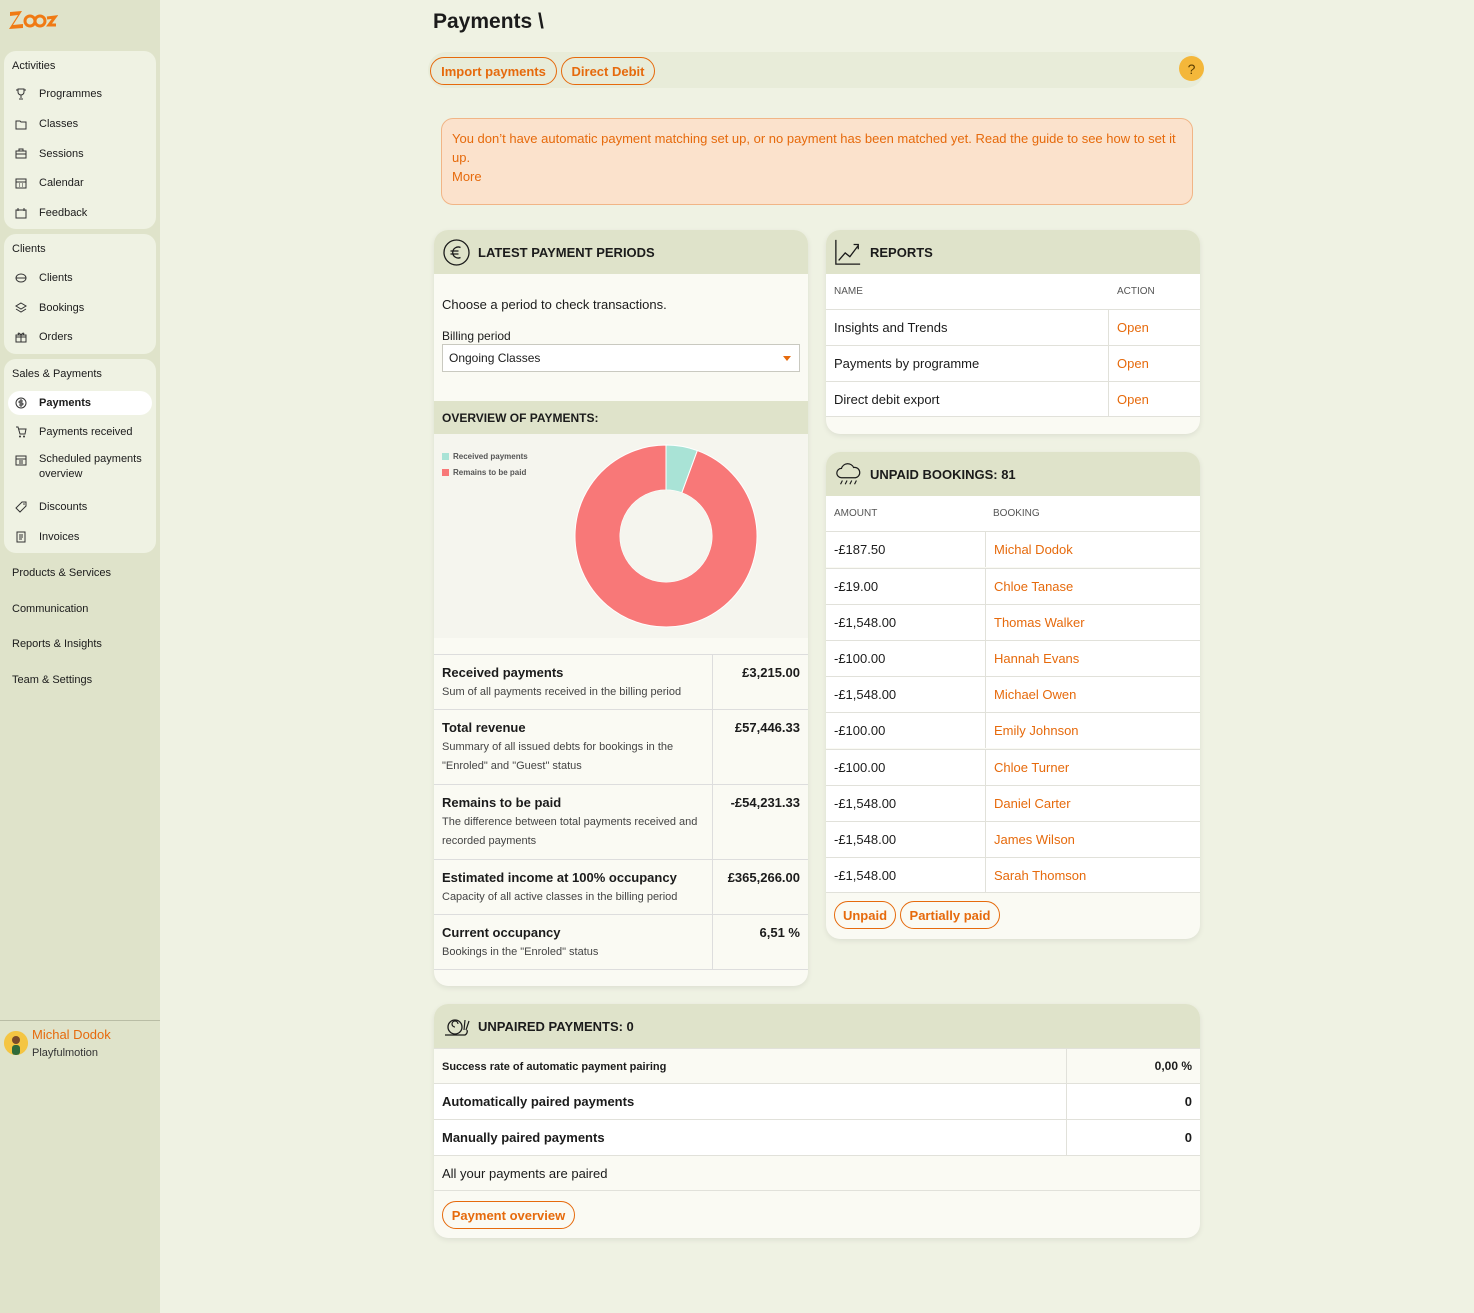  I want to click on col-action: ACTION, so click(1136, 291).